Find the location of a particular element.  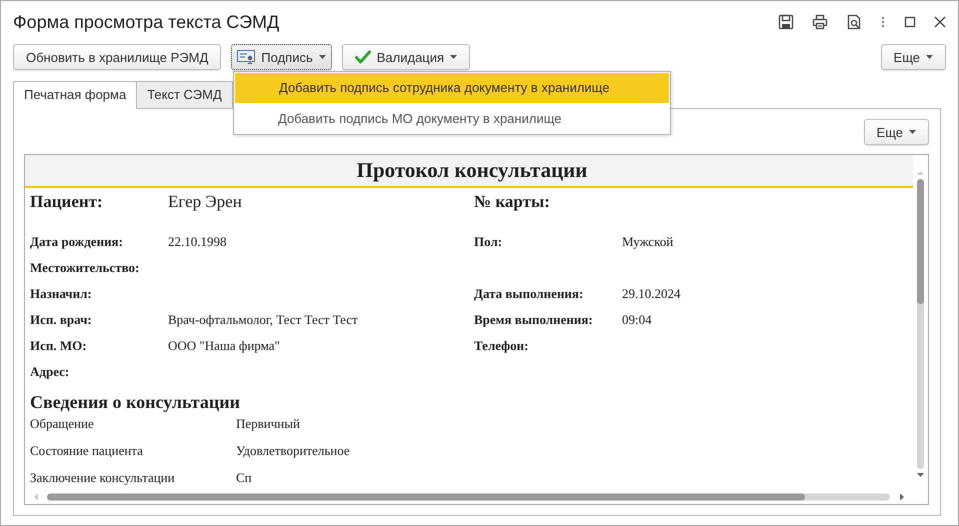

field-value: Сп is located at coordinates (244, 478).